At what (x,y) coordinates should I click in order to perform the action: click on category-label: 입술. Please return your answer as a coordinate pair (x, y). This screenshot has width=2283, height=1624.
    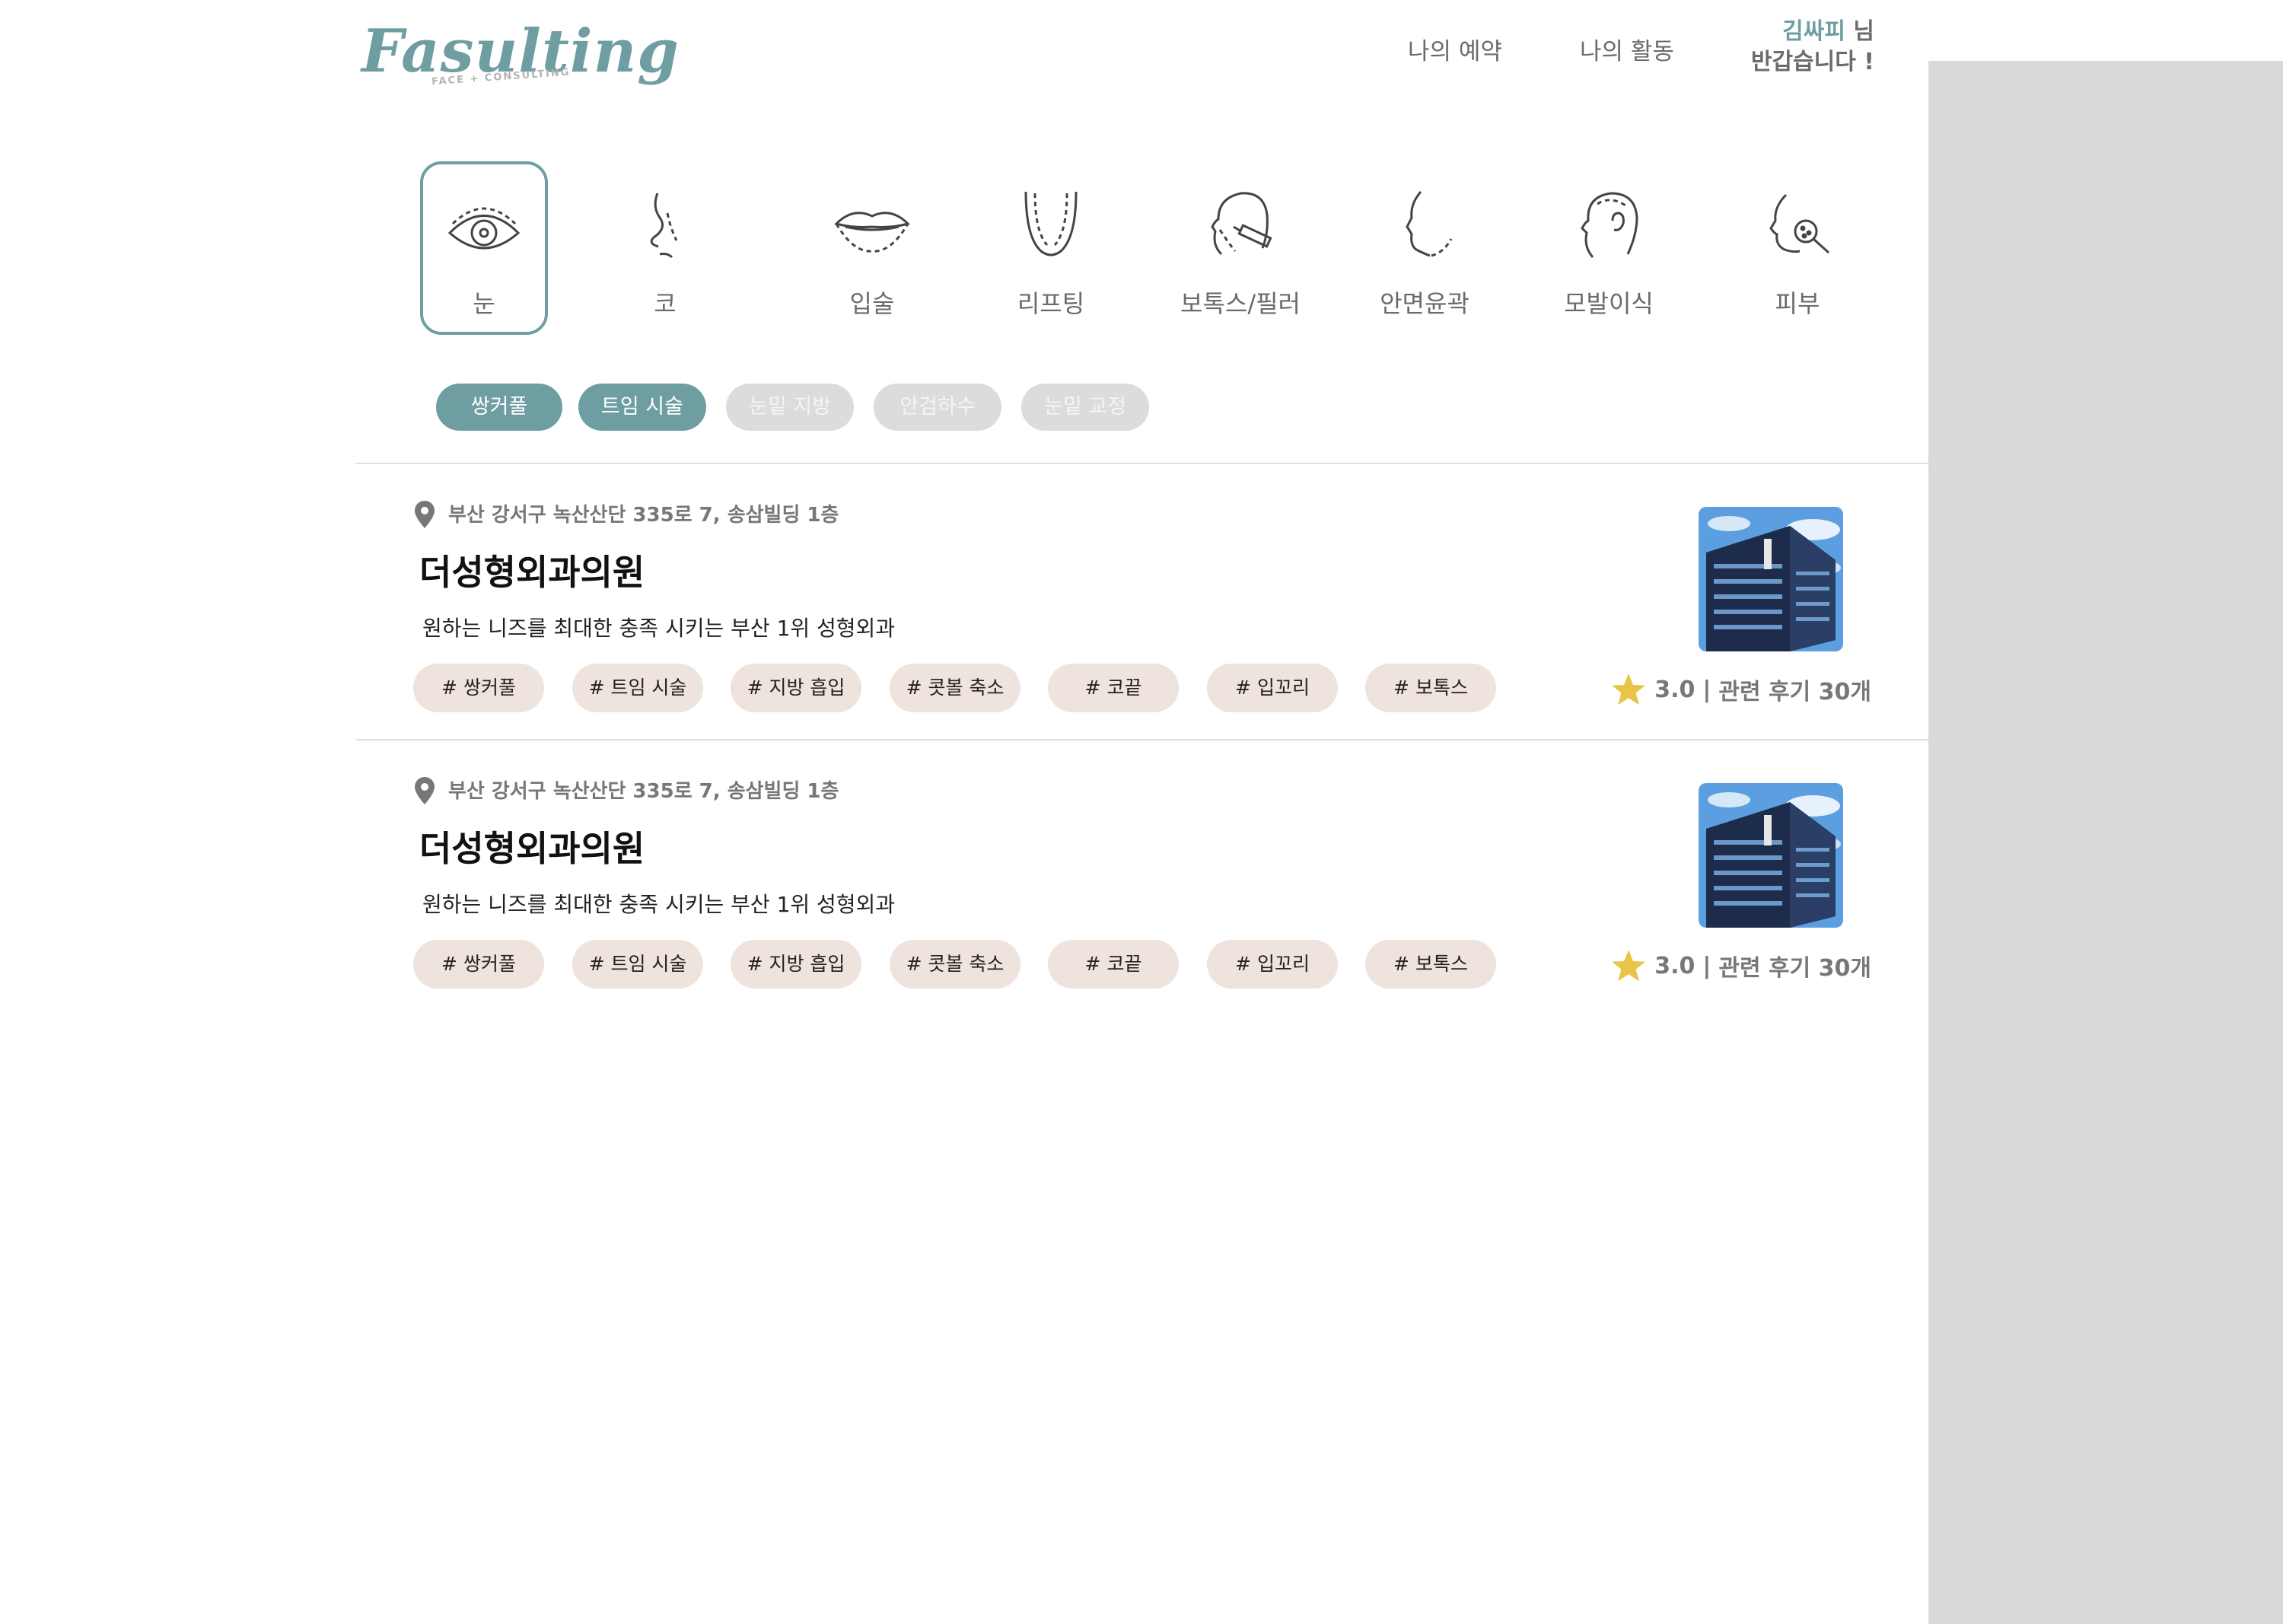
    Looking at the image, I should click on (872, 303).